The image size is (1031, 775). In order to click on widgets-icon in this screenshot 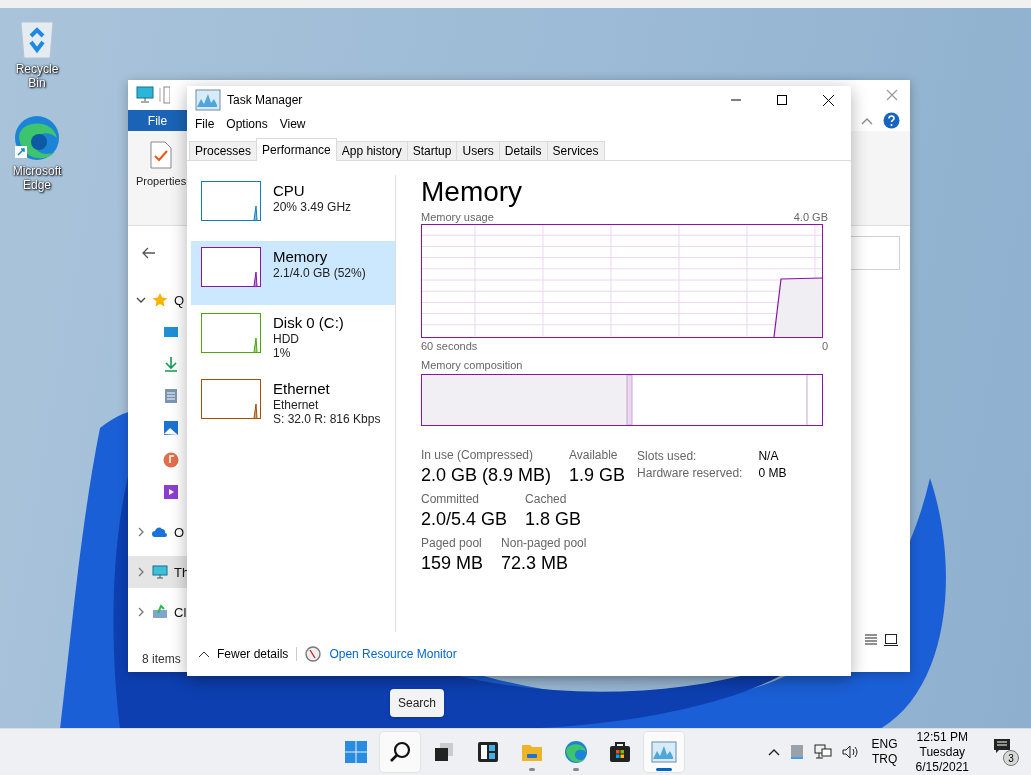, I will do `click(488, 752)`.